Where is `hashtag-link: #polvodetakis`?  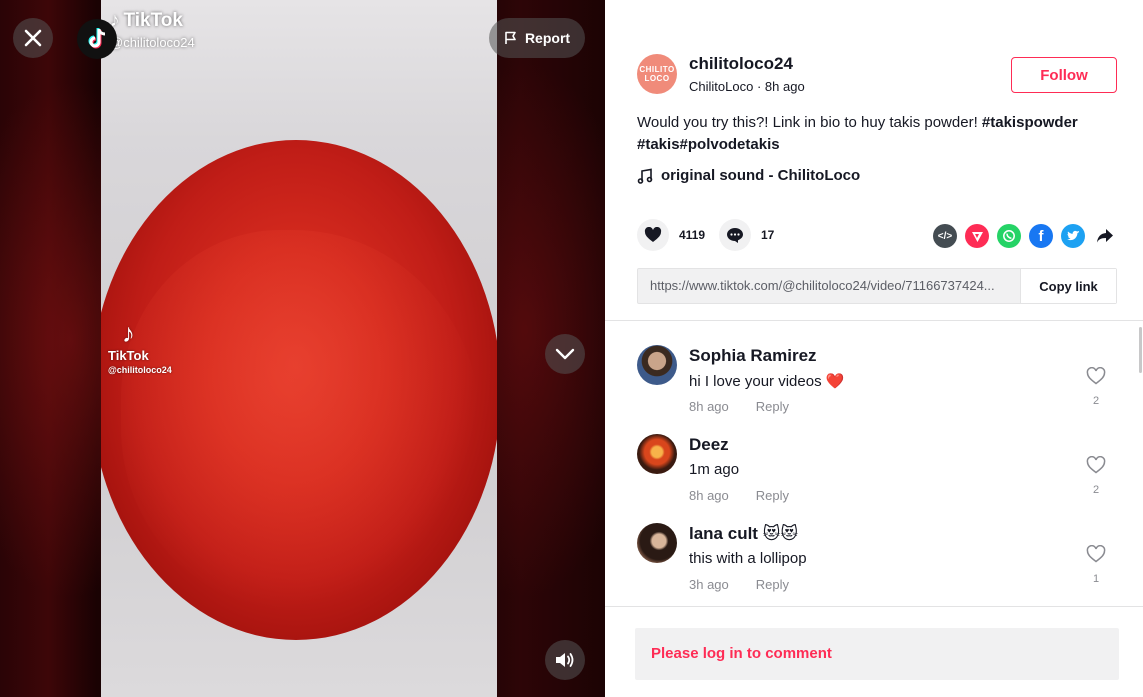 hashtag-link: #polvodetakis is located at coordinates (730, 144).